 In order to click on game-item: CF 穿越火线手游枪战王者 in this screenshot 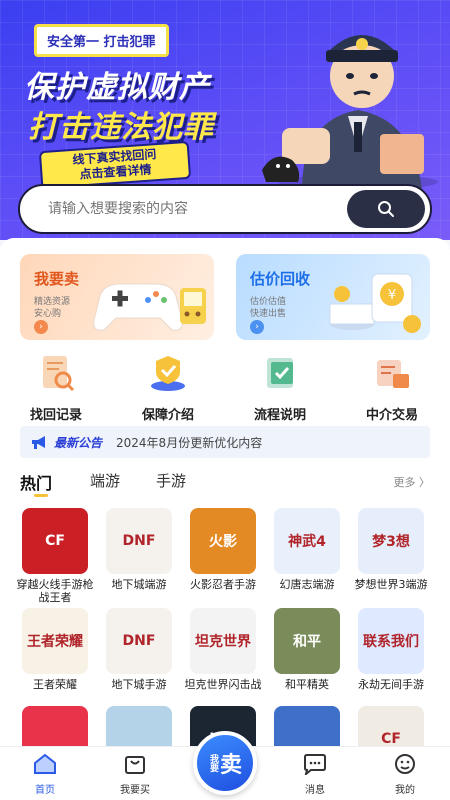, I will do `click(55, 556)`.